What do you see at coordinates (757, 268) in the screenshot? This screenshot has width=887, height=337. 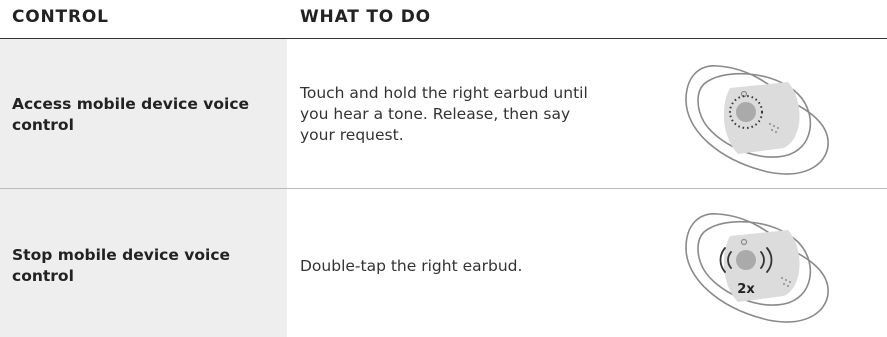 I see `earbud-double-tap-icon: 2x` at bounding box center [757, 268].